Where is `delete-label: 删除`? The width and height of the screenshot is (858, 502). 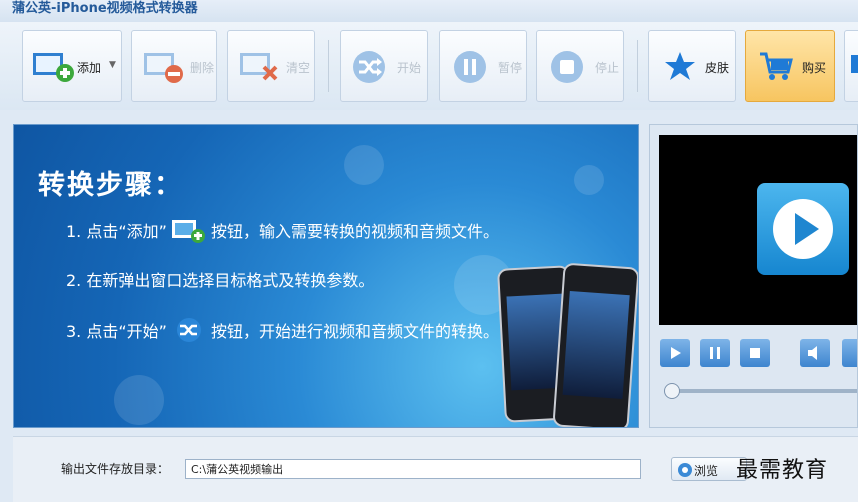 delete-label: 删除 is located at coordinates (202, 68).